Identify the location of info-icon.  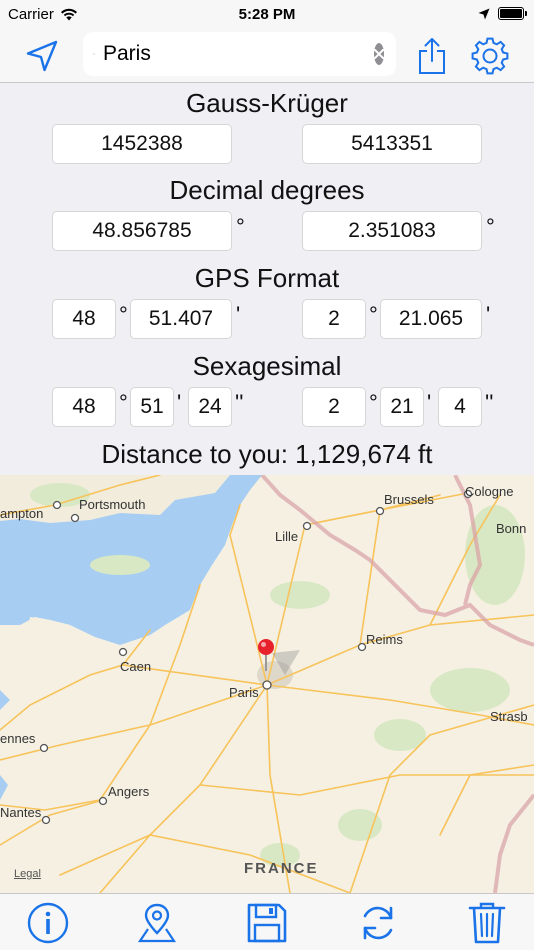
(48, 923).